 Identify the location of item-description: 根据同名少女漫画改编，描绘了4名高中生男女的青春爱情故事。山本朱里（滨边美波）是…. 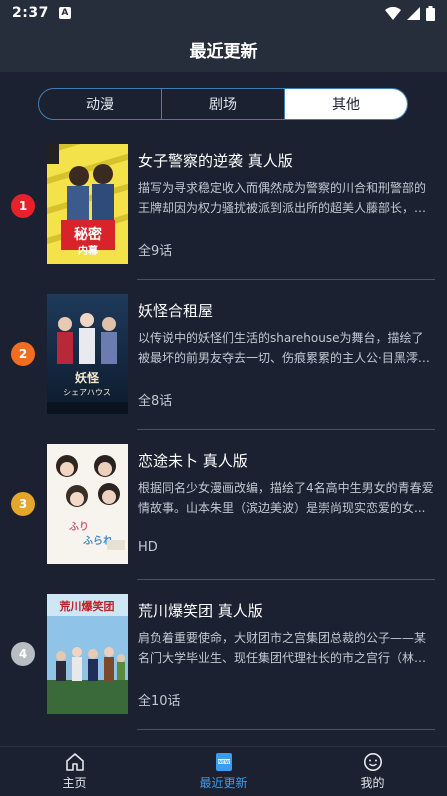
(286, 498).